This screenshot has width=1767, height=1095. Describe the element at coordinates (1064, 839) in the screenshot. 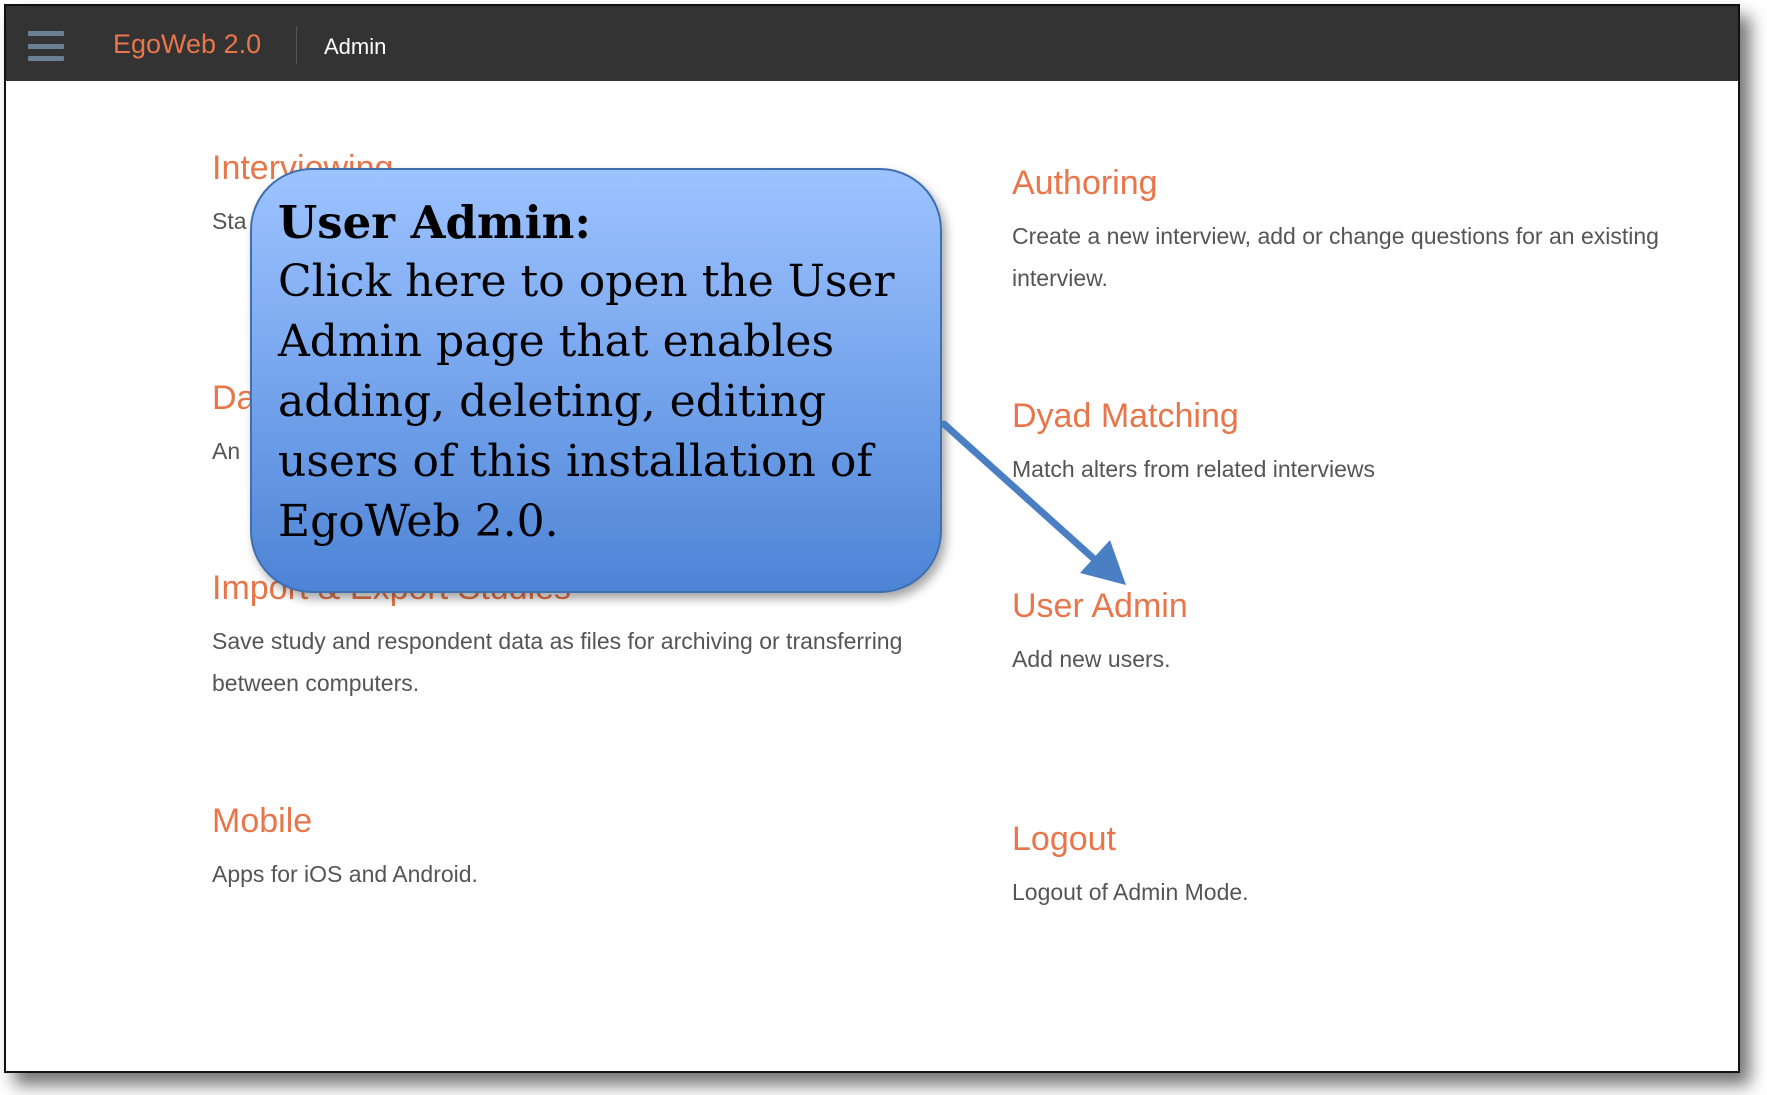

I see `logout-link: Logout` at that location.